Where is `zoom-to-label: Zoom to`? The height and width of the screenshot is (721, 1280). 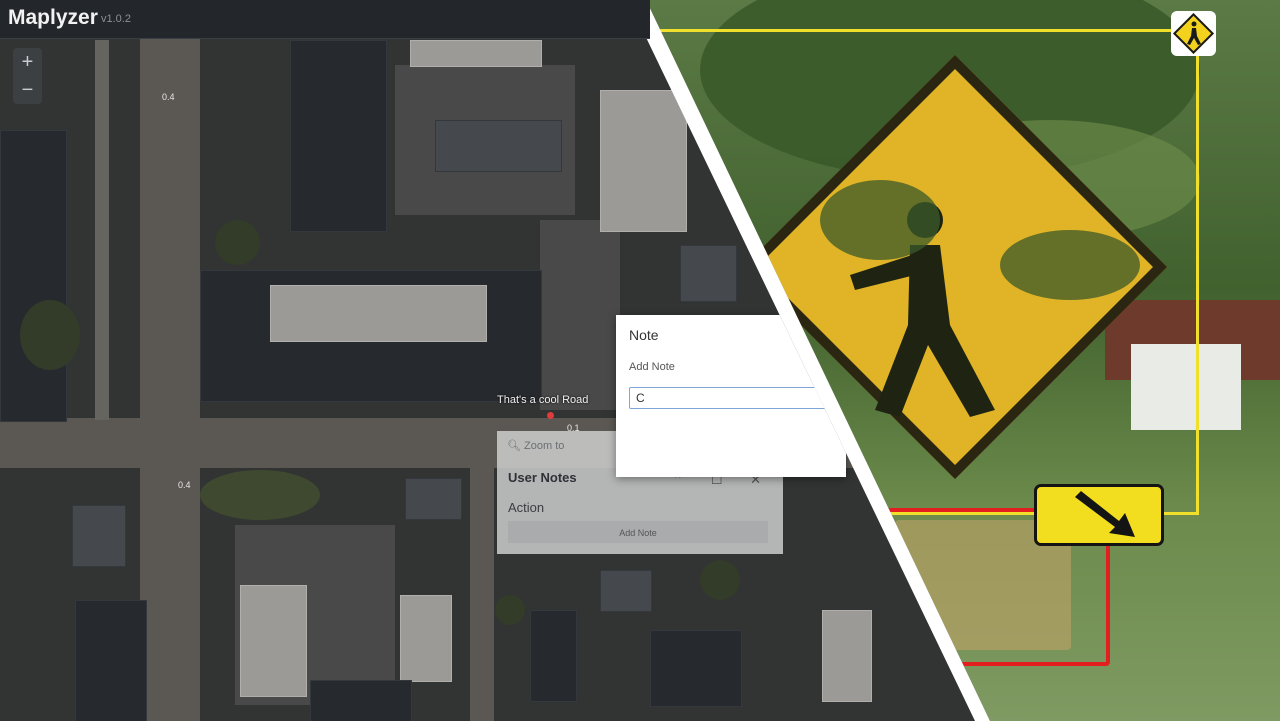
zoom-to-label: Zoom to is located at coordinates (544, 446).